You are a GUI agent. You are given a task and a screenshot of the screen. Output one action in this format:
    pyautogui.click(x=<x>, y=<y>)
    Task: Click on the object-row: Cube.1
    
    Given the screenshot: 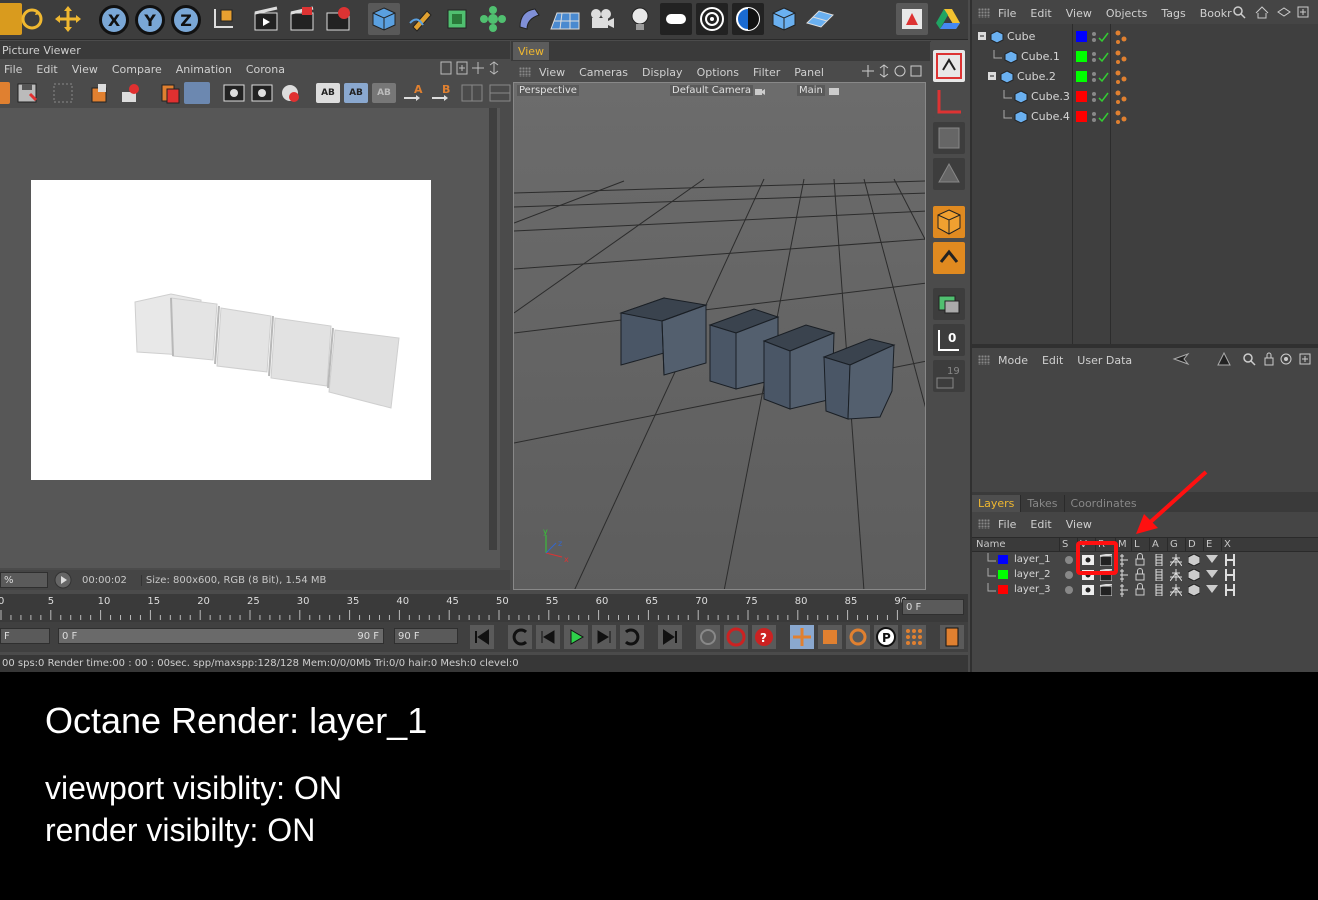 What is the action you would take?
    pyautogui.click(x=1145, y=57)
    